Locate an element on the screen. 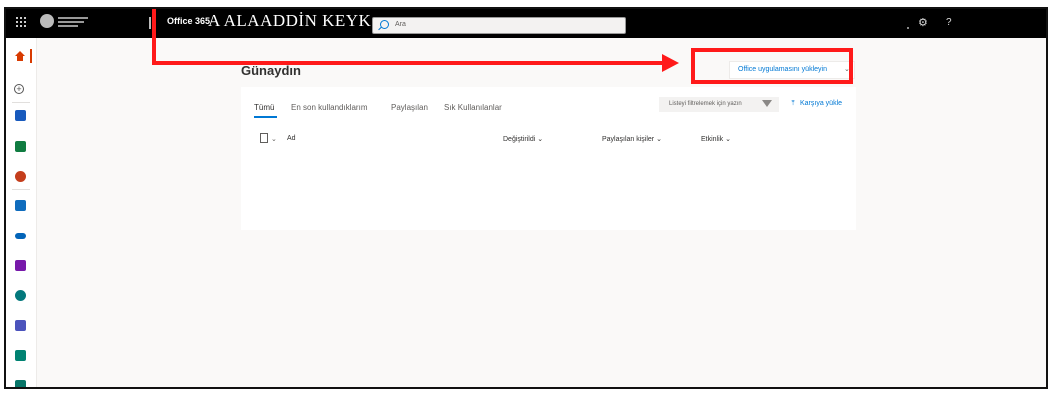 The width and height of the screenshot is (1052, 394). search-box: Ara is located at coordinates (499, 25).